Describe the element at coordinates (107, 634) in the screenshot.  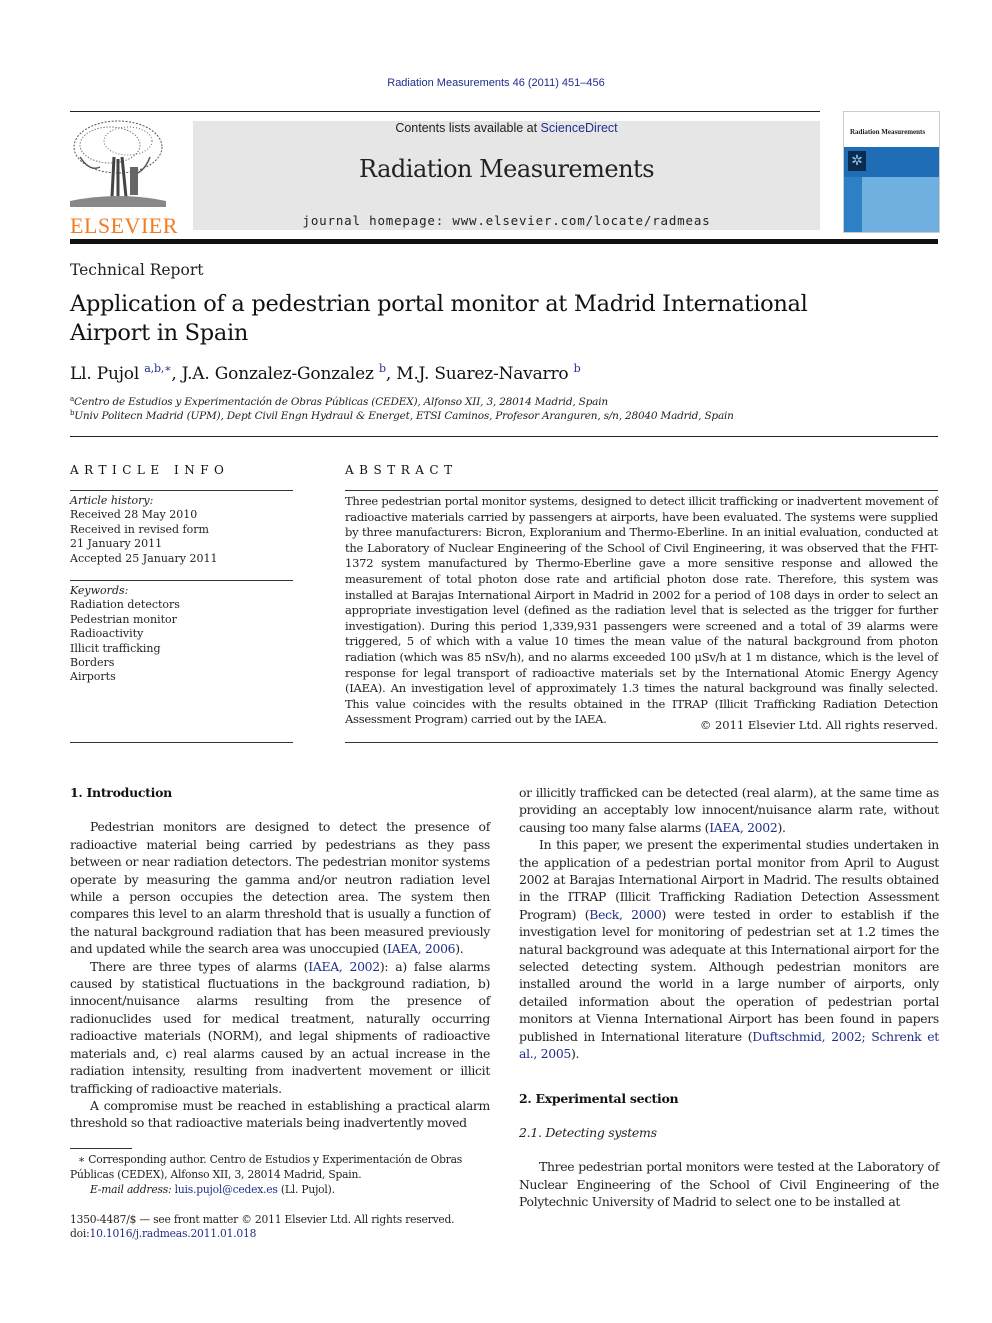
I see `keyword-item: Radioactivity` at that location.